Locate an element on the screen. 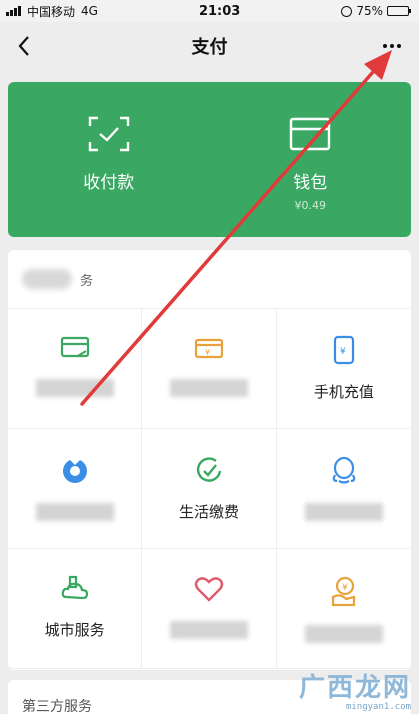  wallet-box-icon: ¥ is located at coordinates (209, 348).